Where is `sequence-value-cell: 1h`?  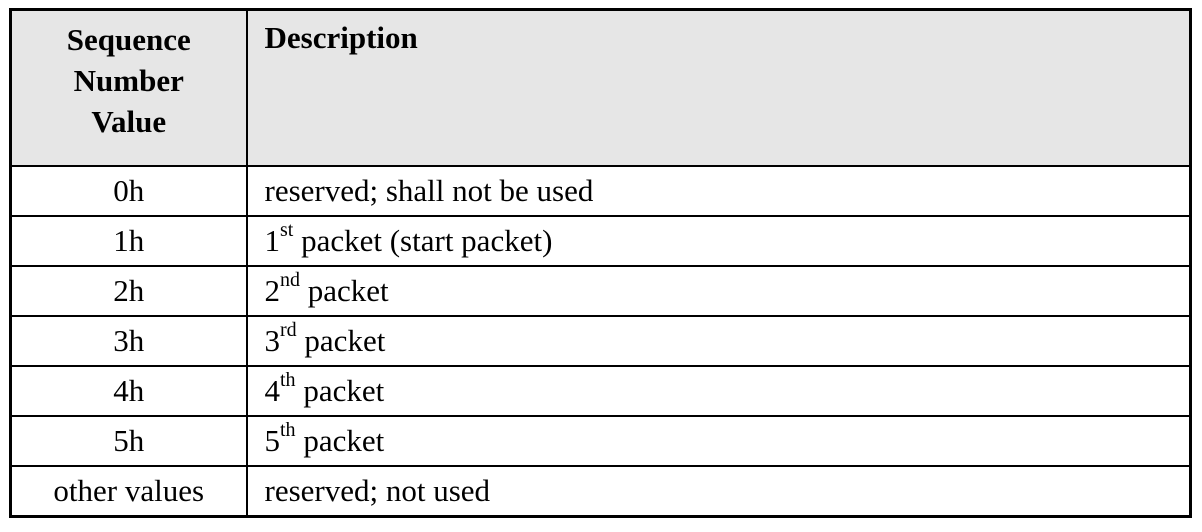
sequence-value-cell: 1h is located at coordinates (128, 241).